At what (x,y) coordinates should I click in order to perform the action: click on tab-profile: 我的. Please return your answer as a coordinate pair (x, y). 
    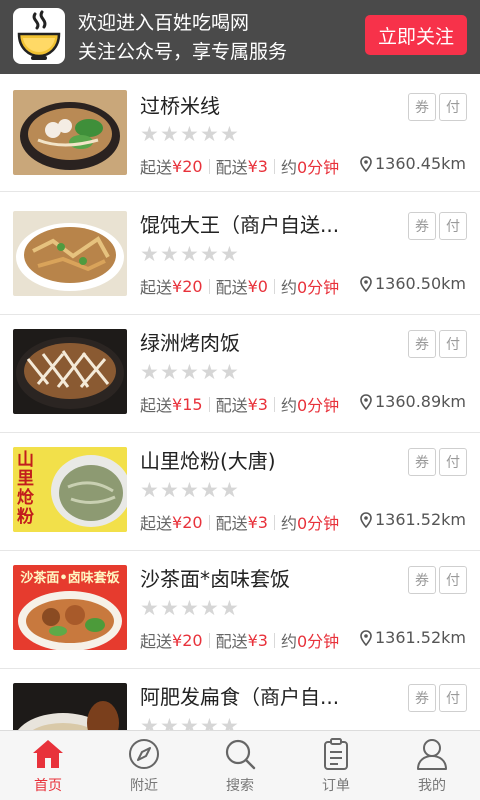
    Looking at the image, I should click on (432, 765).